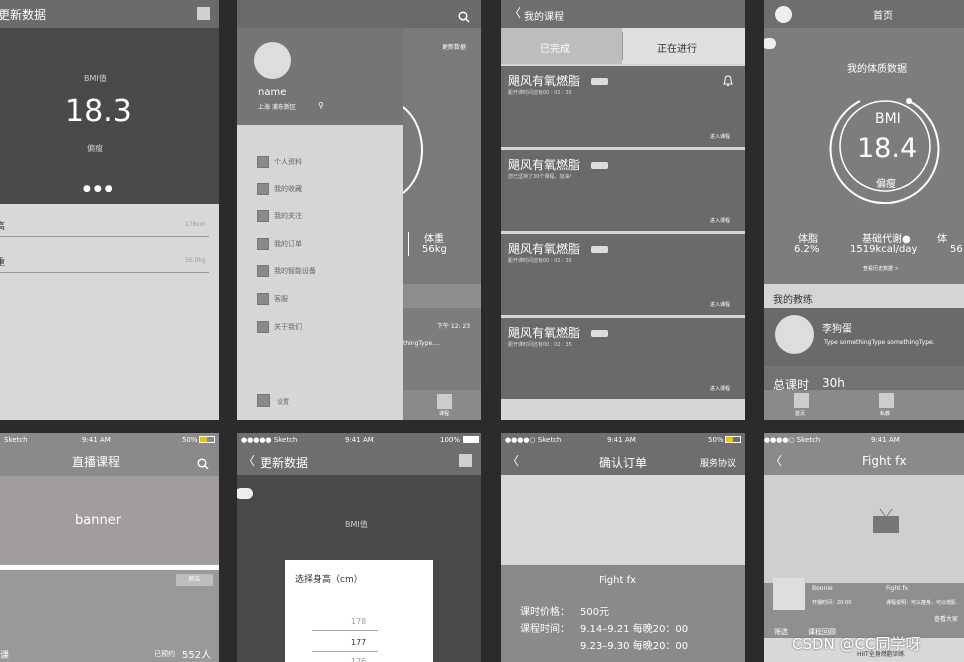  What do you see at coordinates (881, 268) in the screenshot?
I see `history-link: 查看历史数据 >` at bounding box center [881, 268].